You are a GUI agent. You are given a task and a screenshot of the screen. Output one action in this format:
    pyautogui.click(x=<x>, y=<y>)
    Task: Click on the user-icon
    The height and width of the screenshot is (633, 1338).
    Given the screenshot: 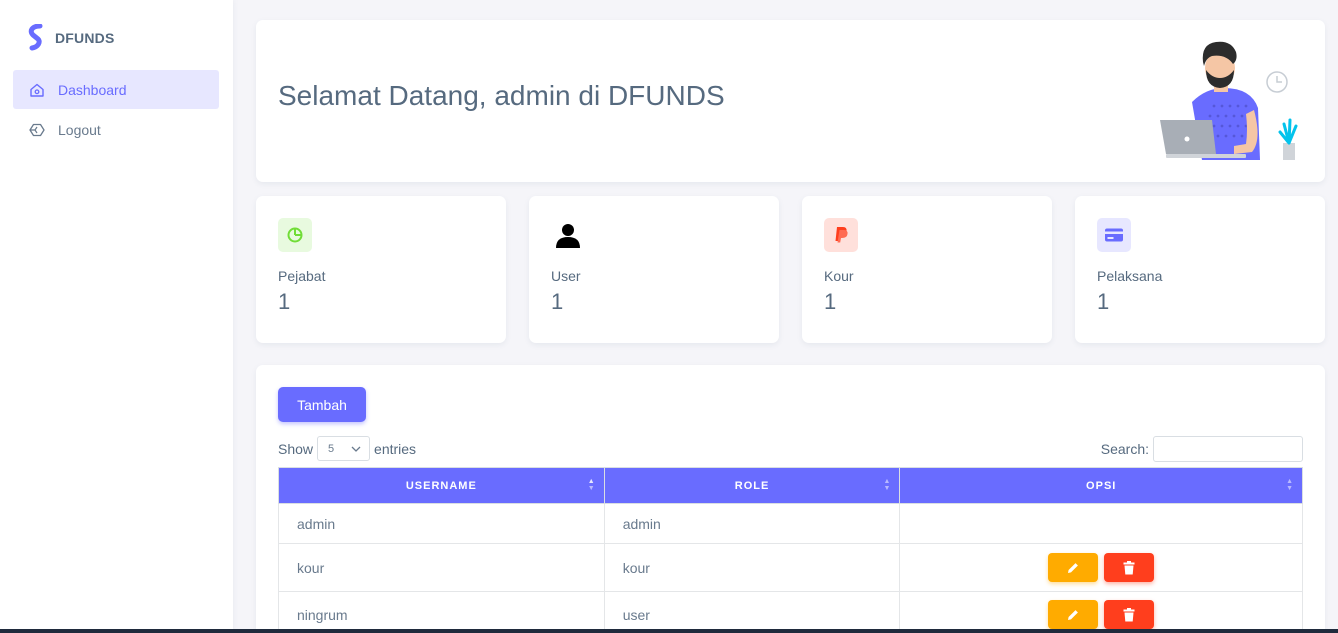 What is the action you would take?
    pyautogui.click(x=568, y=235)
    